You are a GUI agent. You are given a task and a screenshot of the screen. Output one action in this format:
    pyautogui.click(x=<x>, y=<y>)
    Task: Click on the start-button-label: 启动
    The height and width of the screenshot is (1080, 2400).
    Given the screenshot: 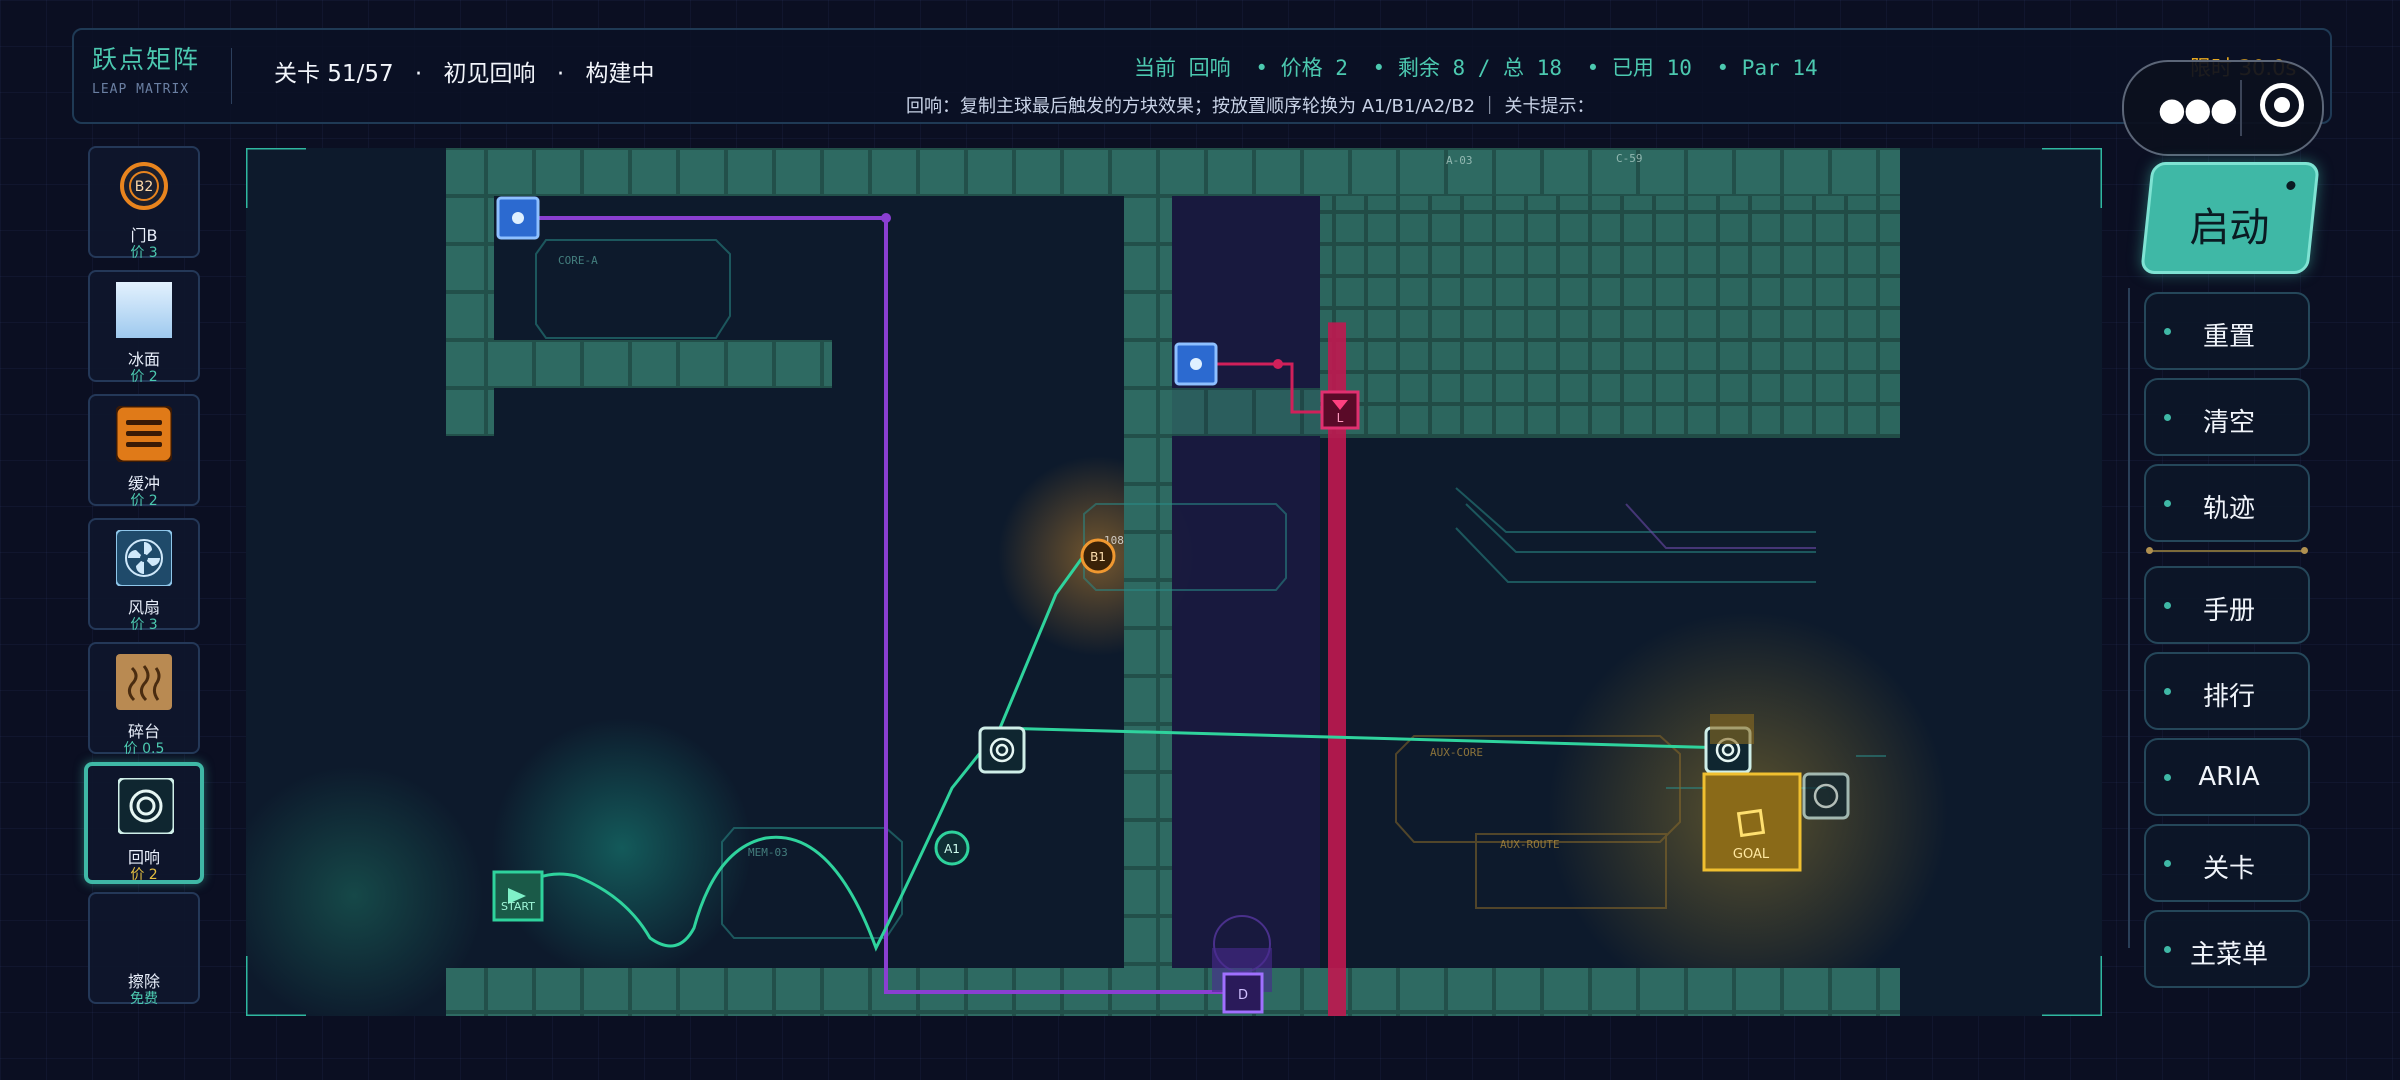 What is the action you would take?
    pyautogui.click(x=2229, y=228)
    